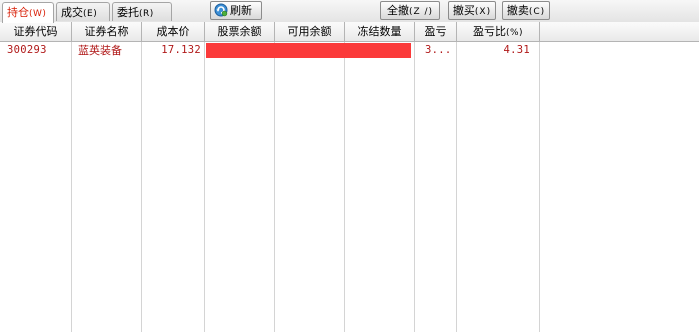 This screenshot has width=699, height=332. I want to click on refresh-label: 刷新, so click(241, 10).